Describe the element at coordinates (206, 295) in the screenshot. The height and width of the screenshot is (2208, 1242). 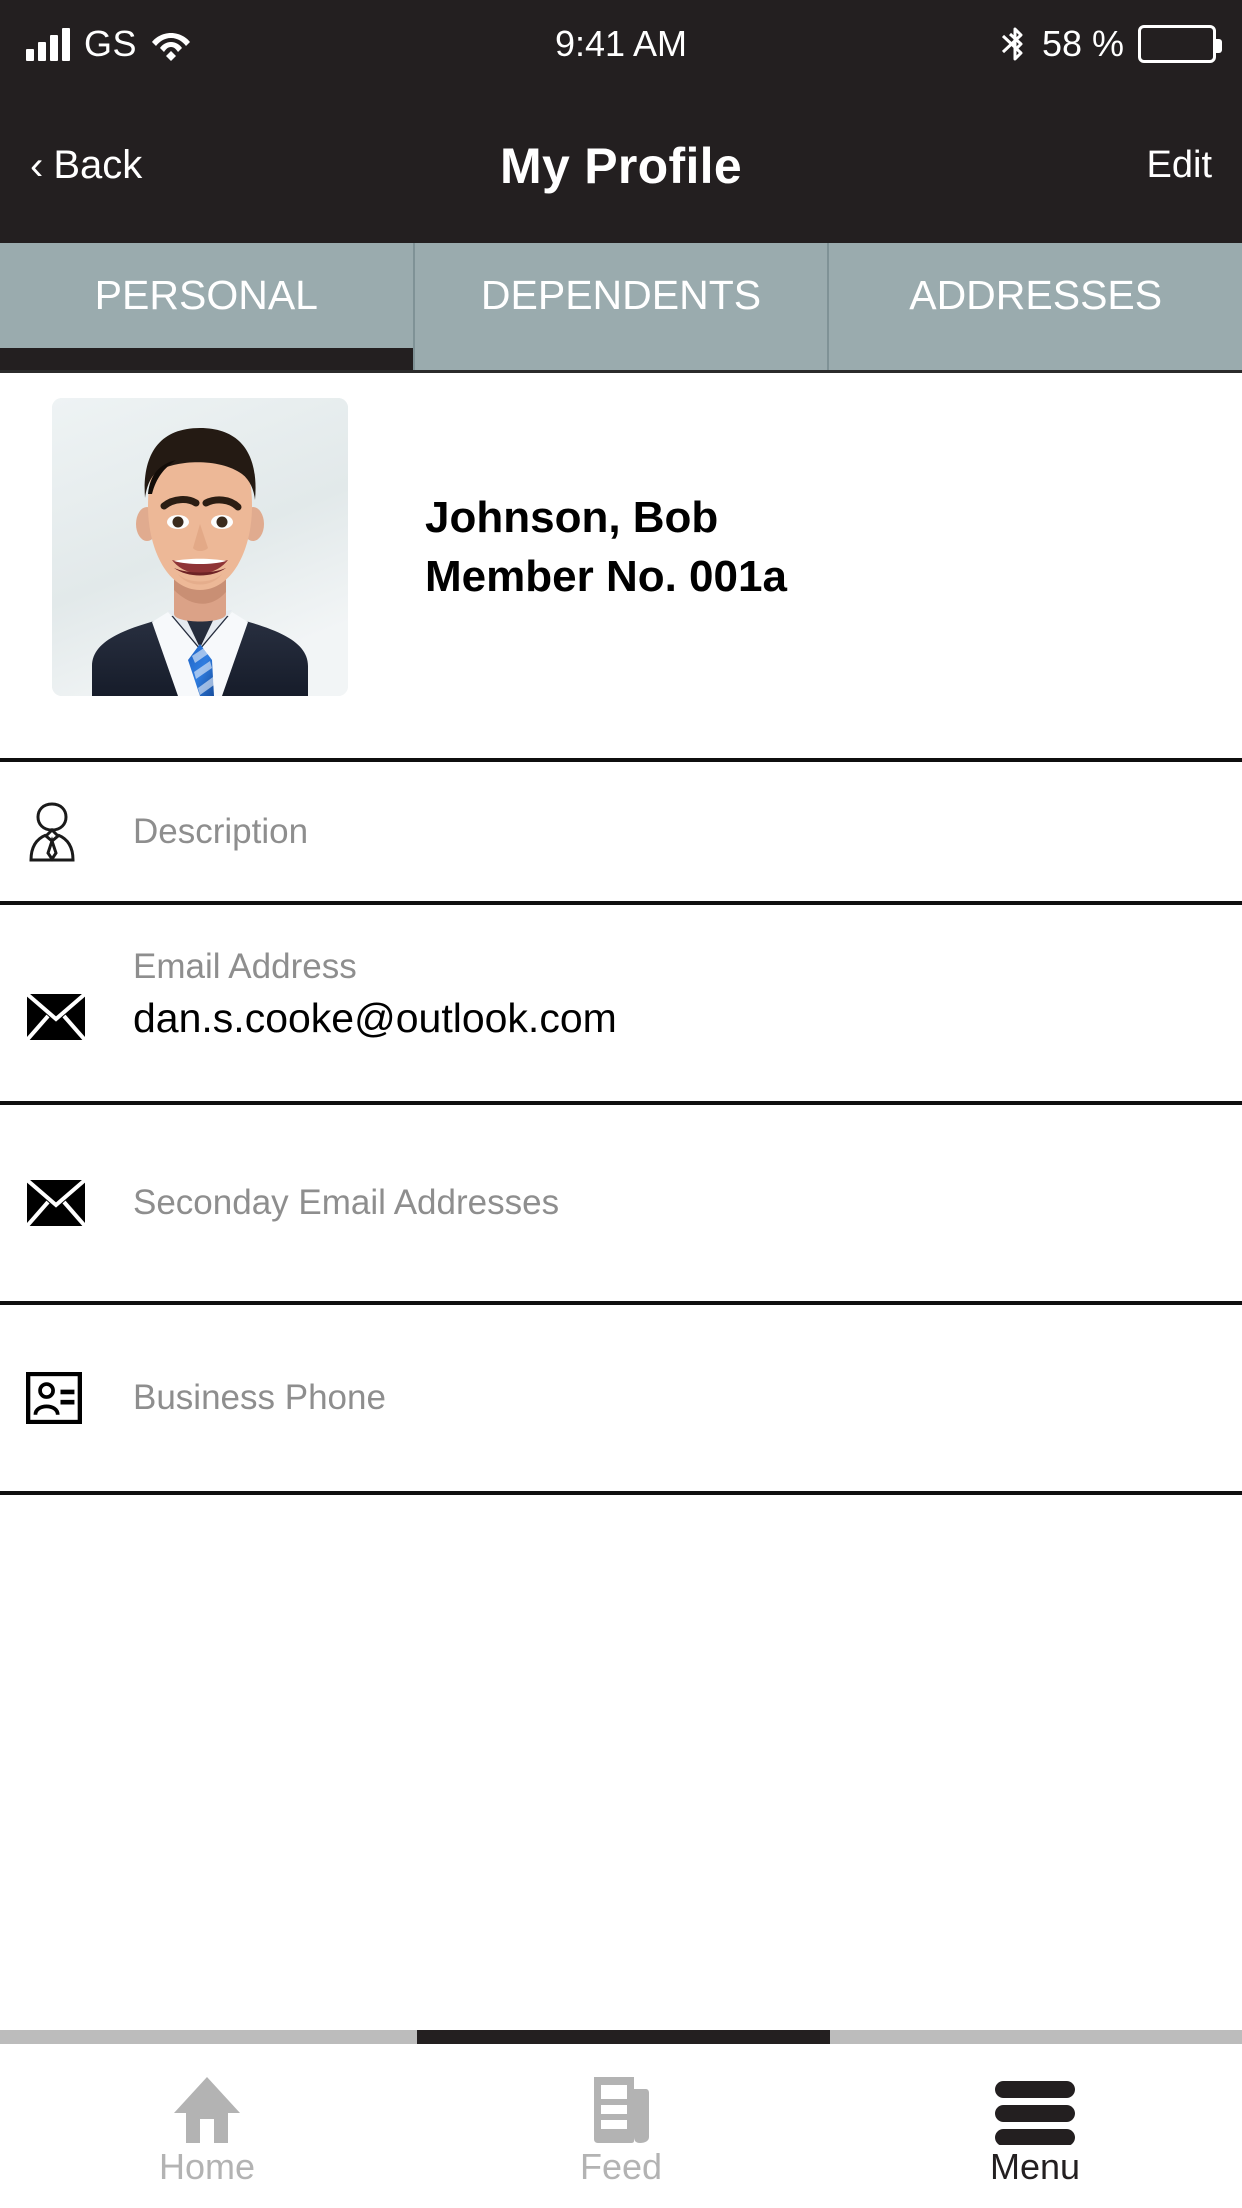
I see `tab-personal-label: PERSONAL` at that location.